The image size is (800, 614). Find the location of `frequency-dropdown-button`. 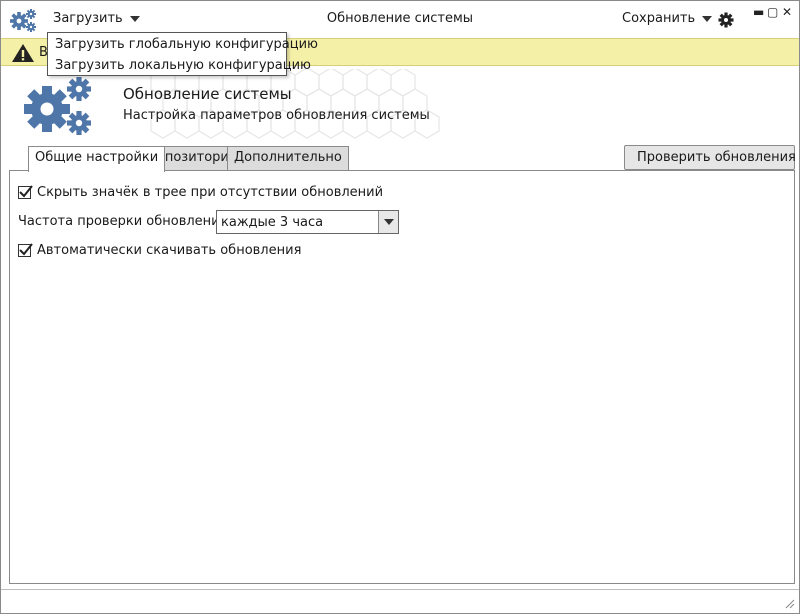

frequency-dropdown-button is located at coordinates (388, 222).